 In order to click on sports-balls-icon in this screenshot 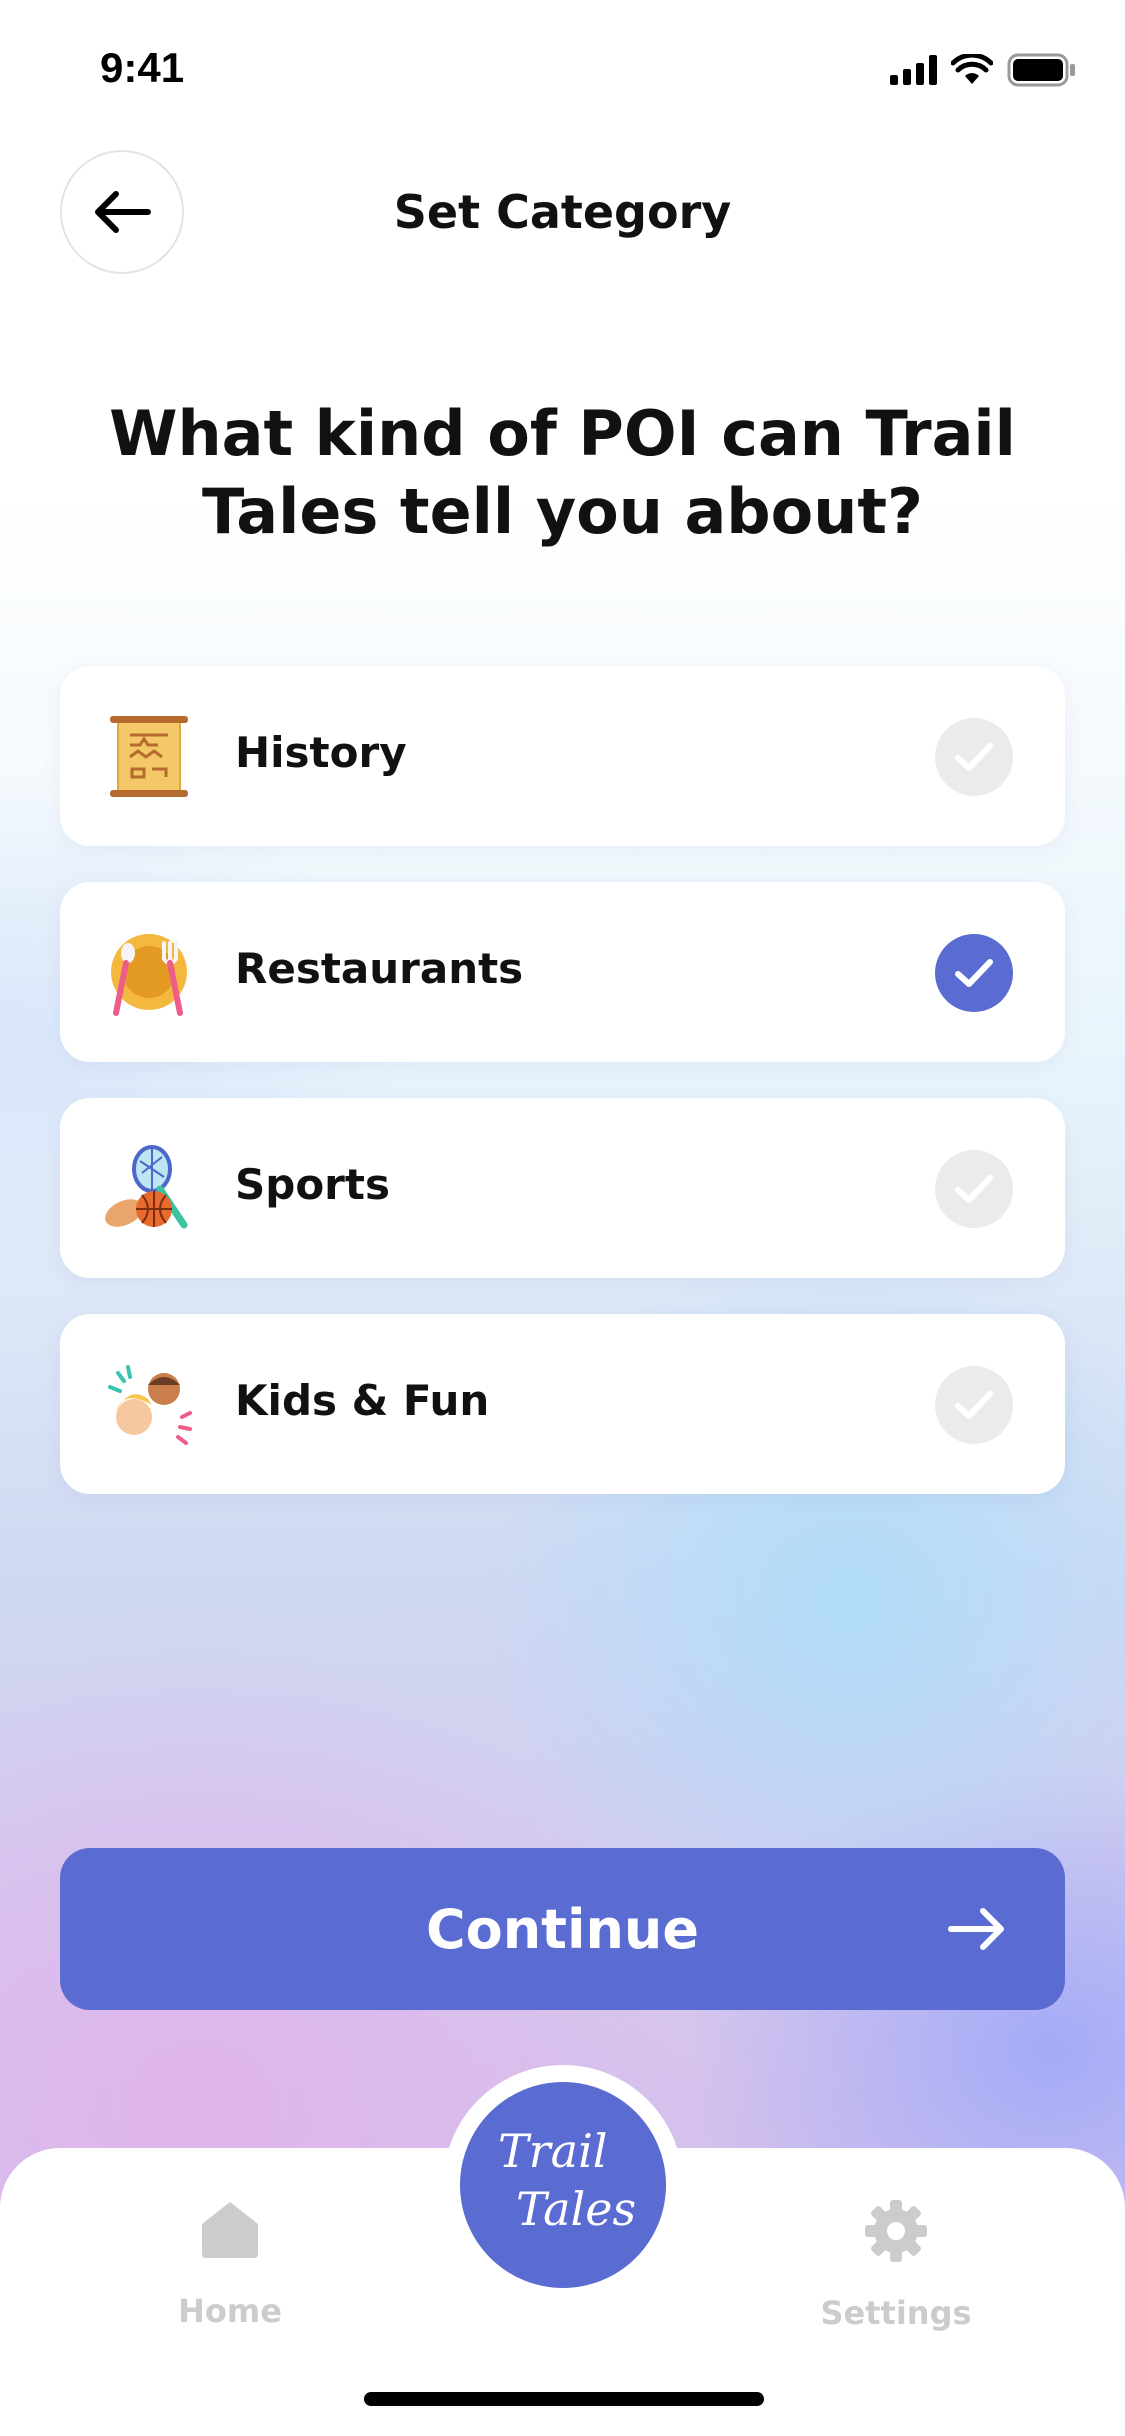, I will do `click(146, 1187)`.